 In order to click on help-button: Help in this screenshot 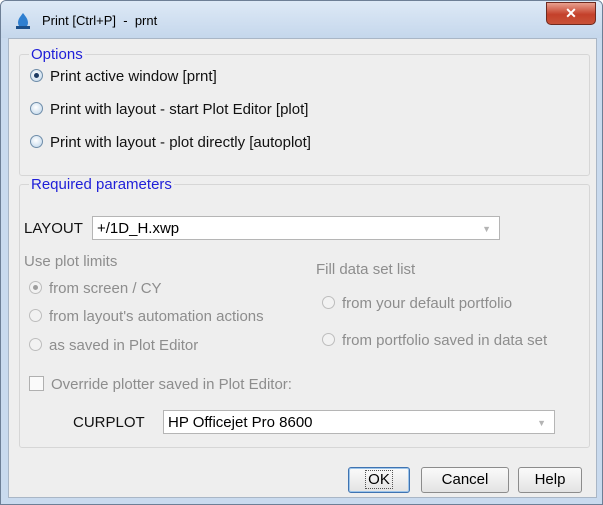, I will do `click(550, 480)`.